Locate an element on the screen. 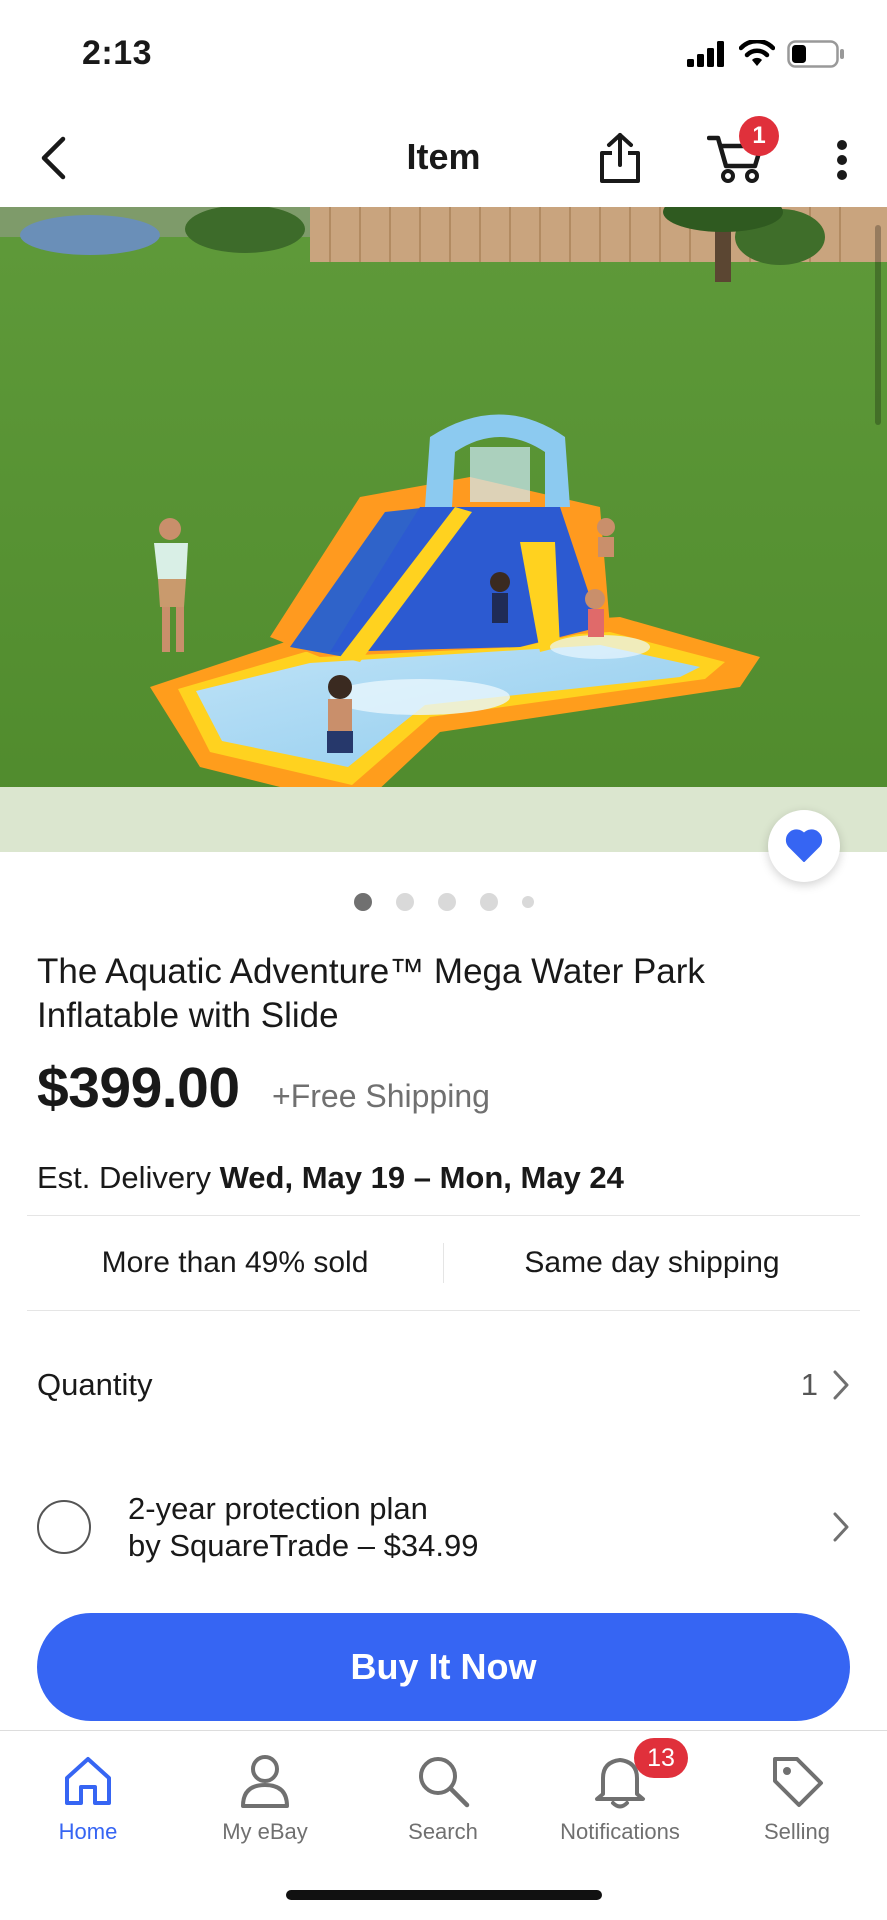  status-icons is located at coordinates (766, 54).